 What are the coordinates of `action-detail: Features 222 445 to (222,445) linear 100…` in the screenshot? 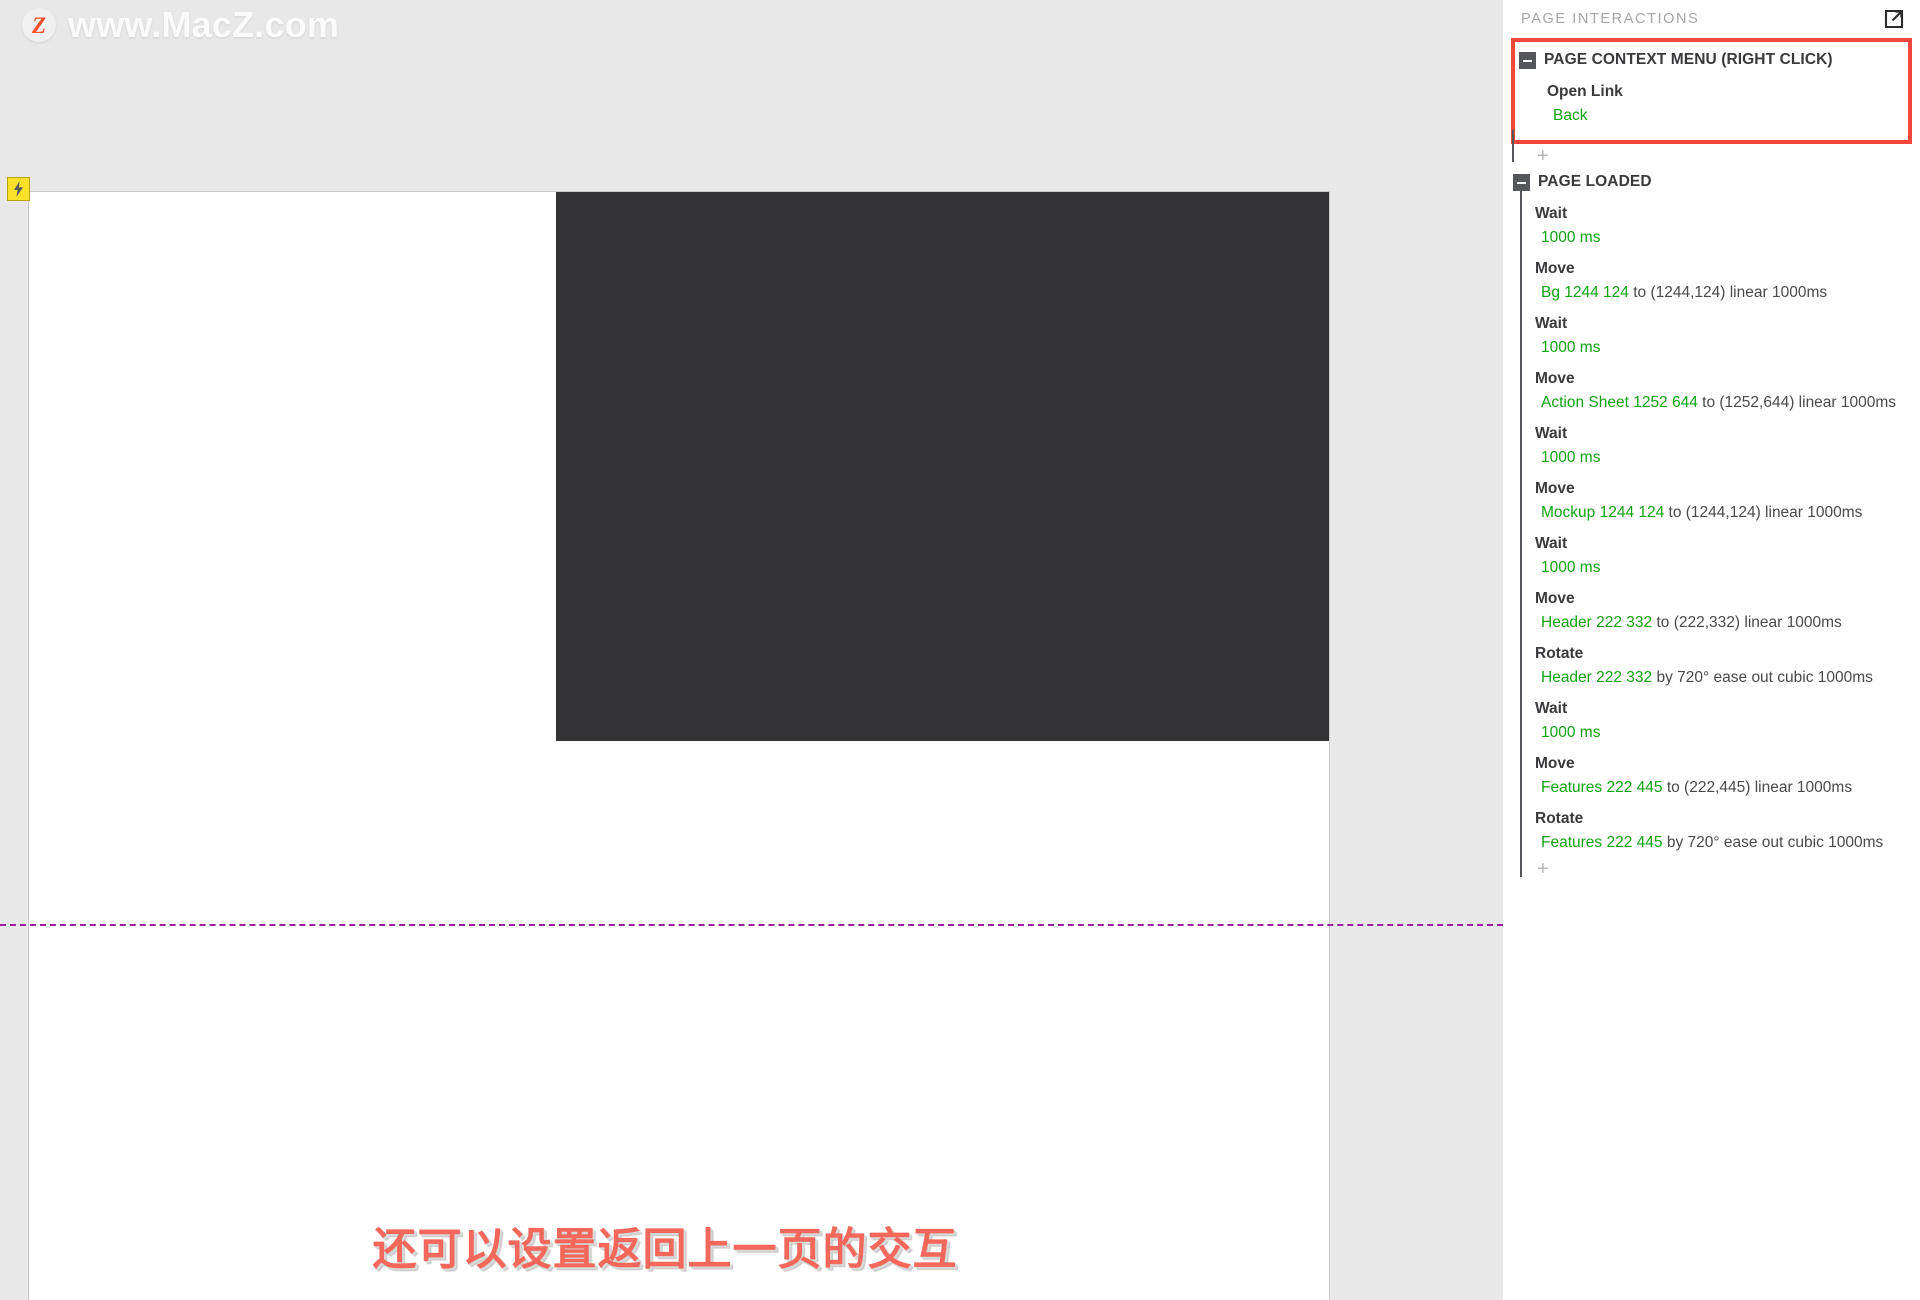 It's located at (1711, 787).